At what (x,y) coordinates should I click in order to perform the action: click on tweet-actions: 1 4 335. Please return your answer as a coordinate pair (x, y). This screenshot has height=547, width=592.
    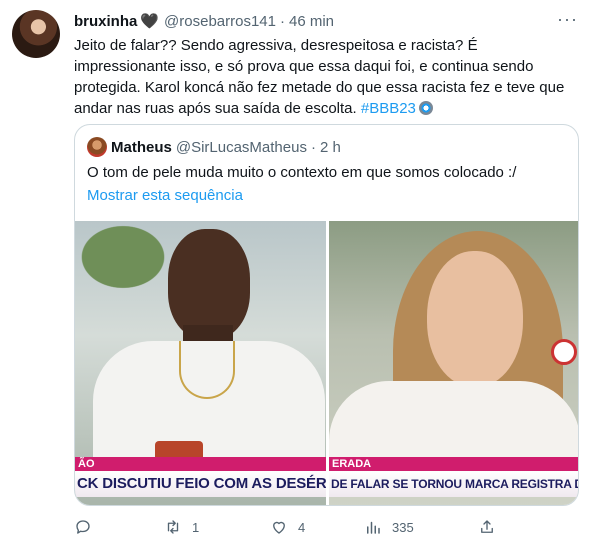
    Looking at the image, I should click on (326, 527).